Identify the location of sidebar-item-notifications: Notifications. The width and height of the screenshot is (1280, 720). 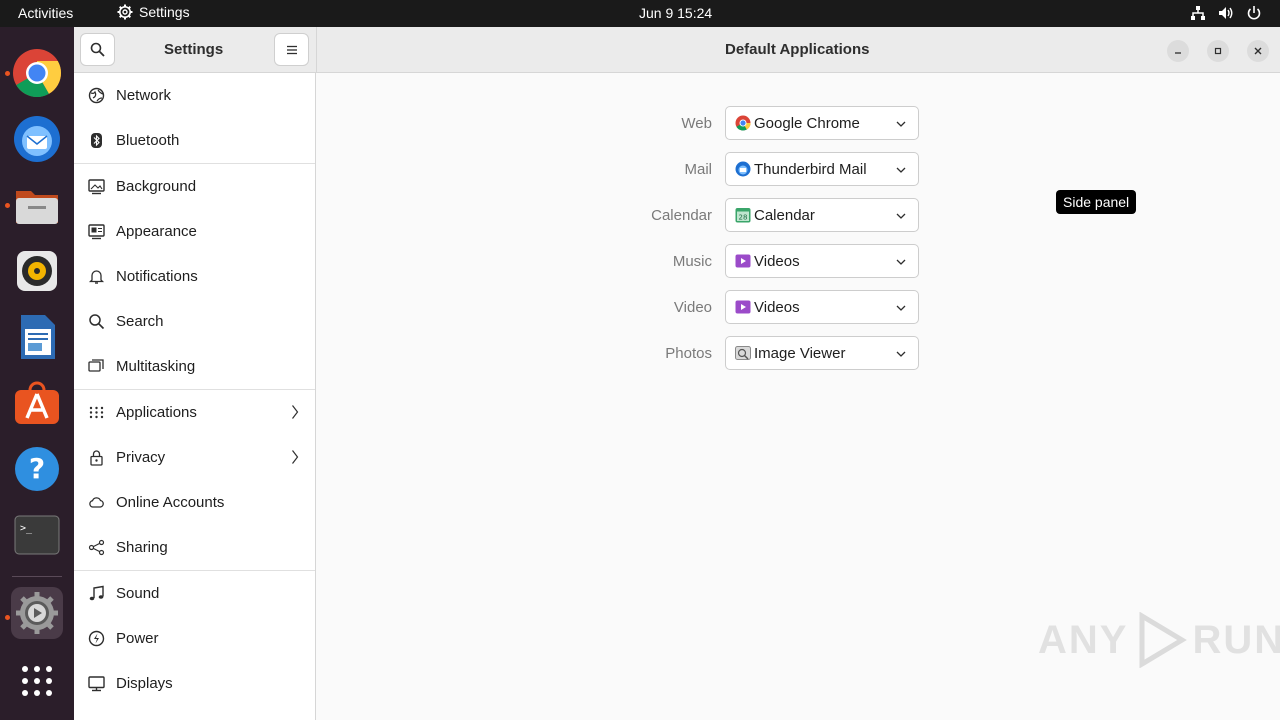
(194, 276).